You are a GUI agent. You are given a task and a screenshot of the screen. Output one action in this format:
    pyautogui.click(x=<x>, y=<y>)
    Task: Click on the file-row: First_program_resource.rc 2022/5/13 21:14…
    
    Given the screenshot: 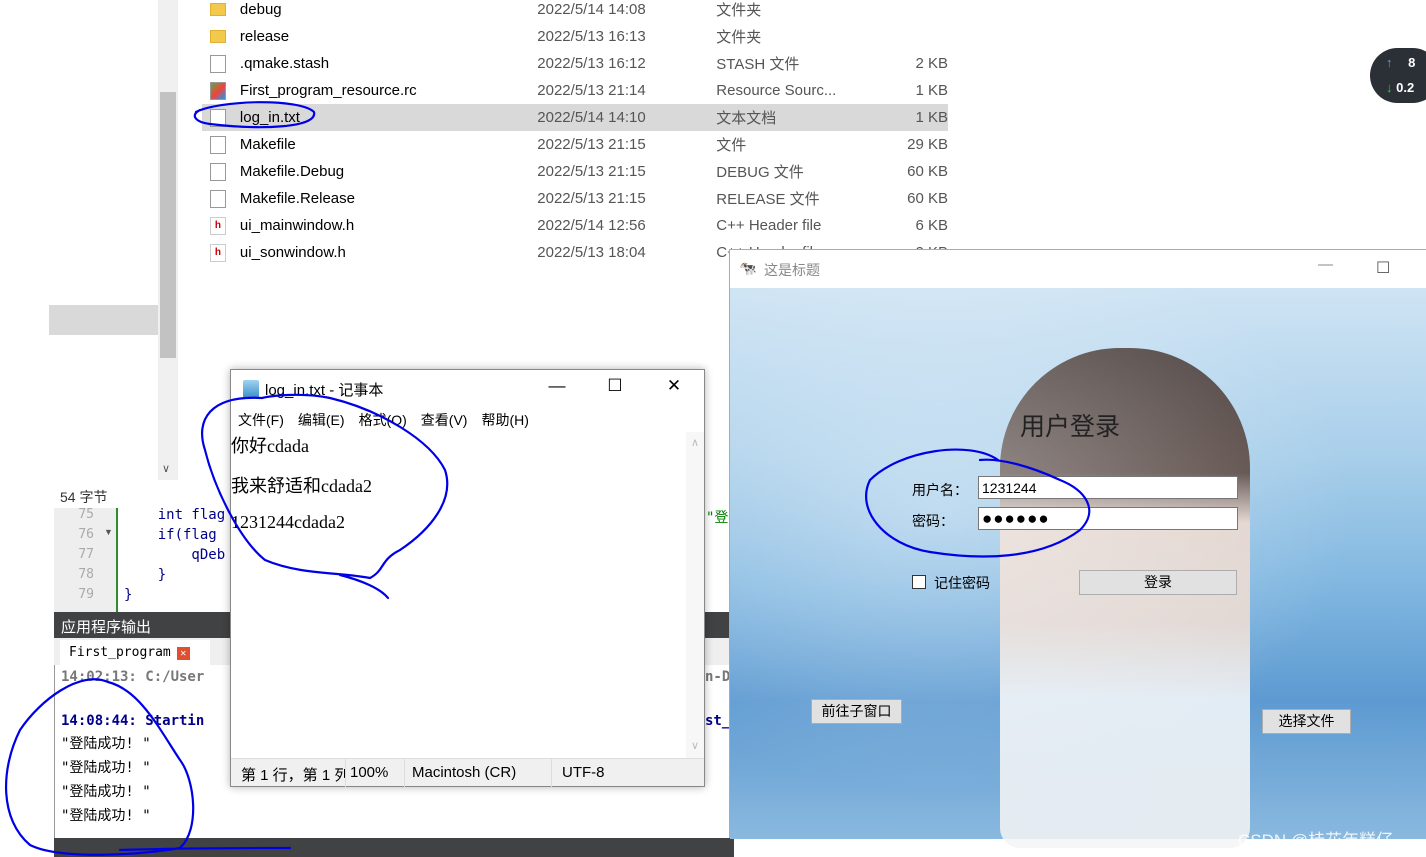 What is the action you would take?
    pyautogui.click(x=575, y=90)
    